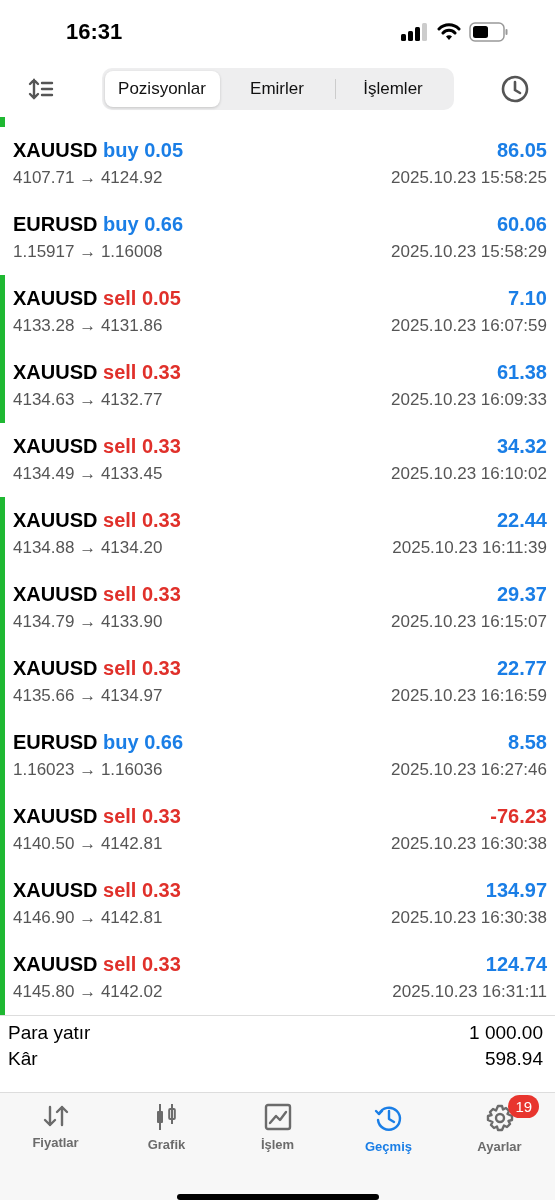 The image size is (555, 1200). I want to click on trade-prices: 4134.63 → 4132.77, so click(88, 400).